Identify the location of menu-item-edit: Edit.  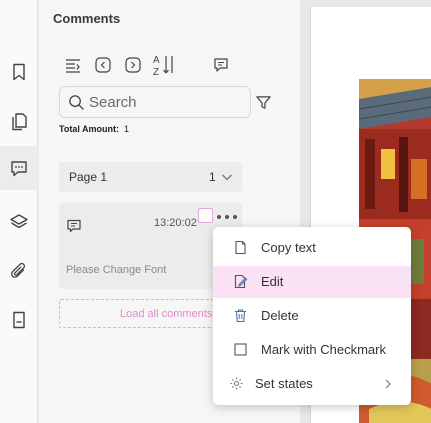
(312, 282).